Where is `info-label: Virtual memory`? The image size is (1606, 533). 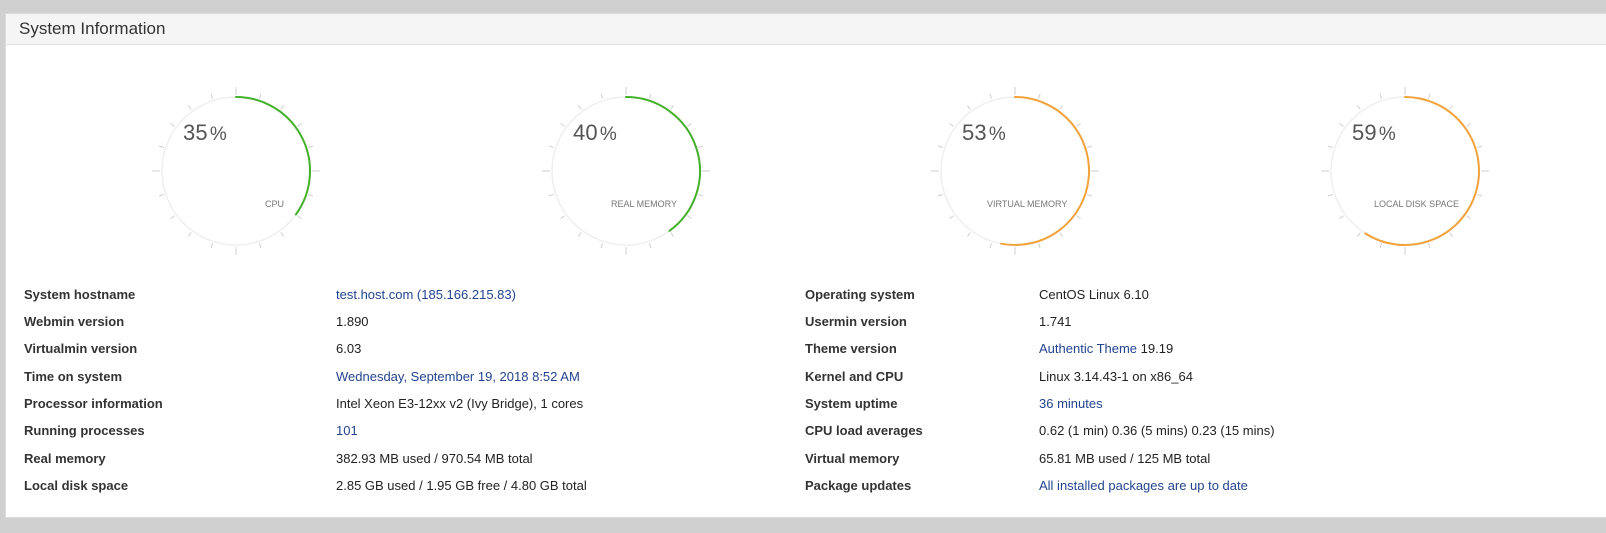
info-label: Virtual memory is located at coordinates (852, 458).